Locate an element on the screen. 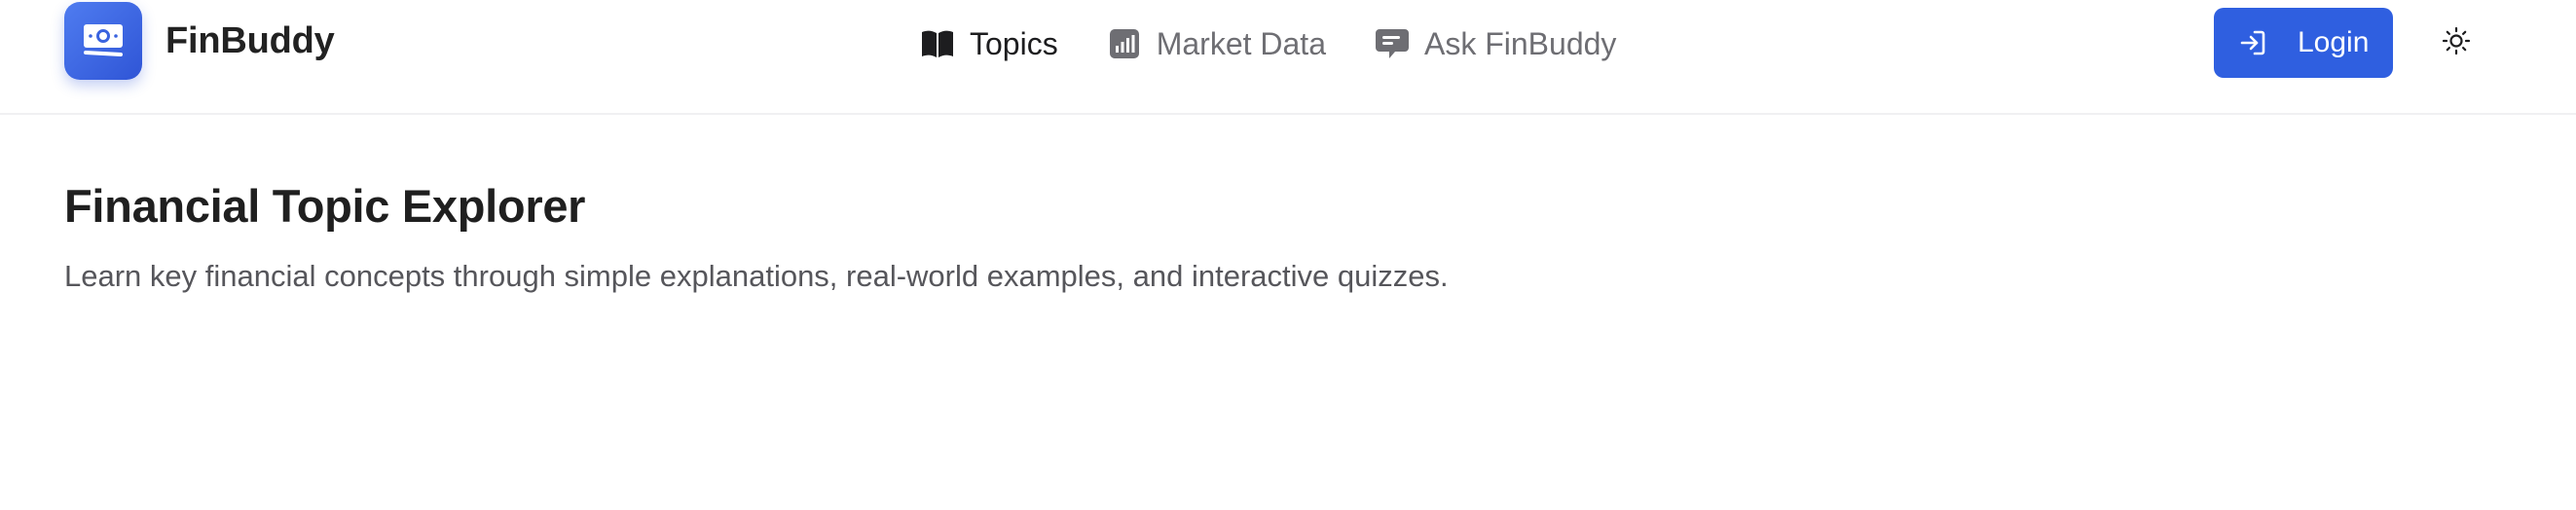  nav-item-label: Ask FinBuddy is located at coordinates (1520, 43).